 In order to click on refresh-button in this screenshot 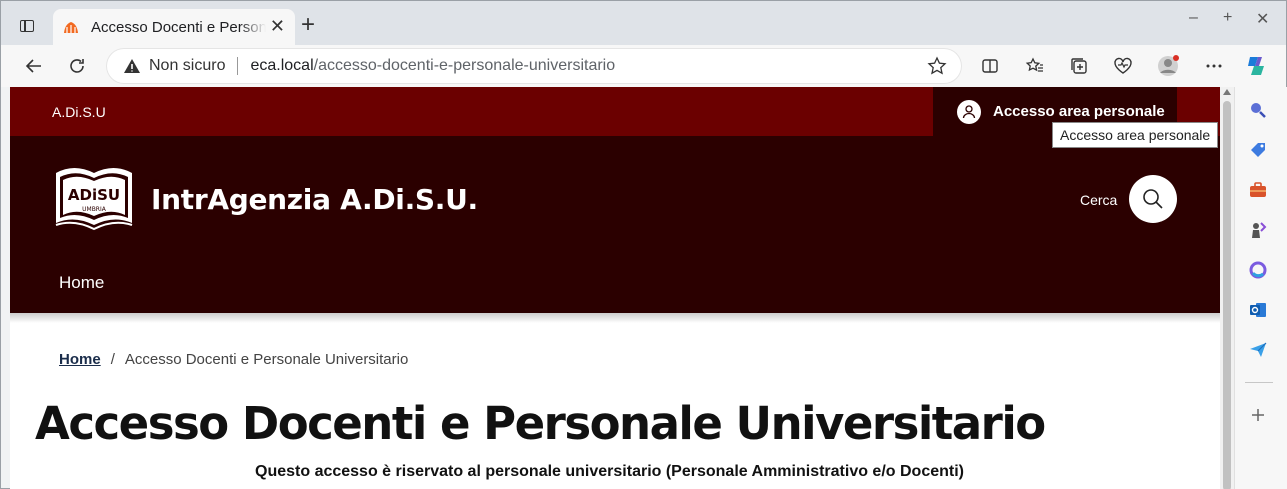, I will do `click(77, 66)`.